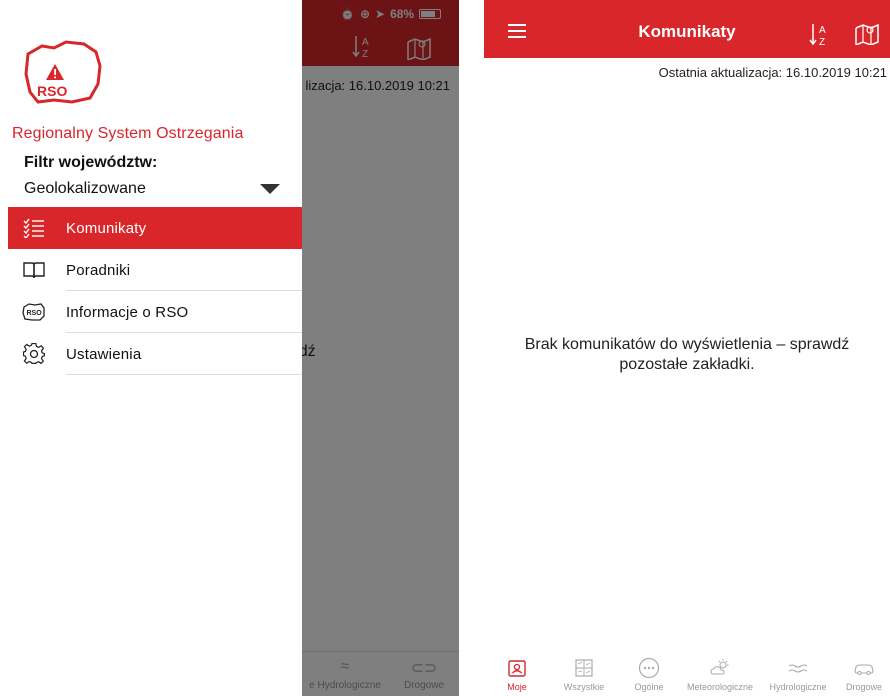  I want to click on dots-circle-icon, so click(649, 668).